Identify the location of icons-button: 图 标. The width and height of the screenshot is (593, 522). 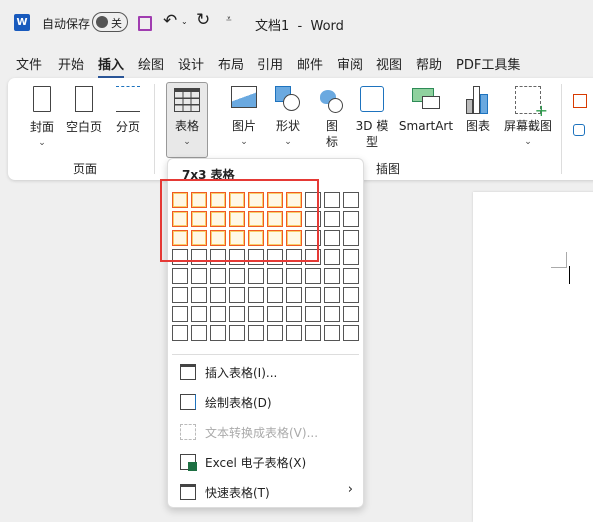
(332, 118).